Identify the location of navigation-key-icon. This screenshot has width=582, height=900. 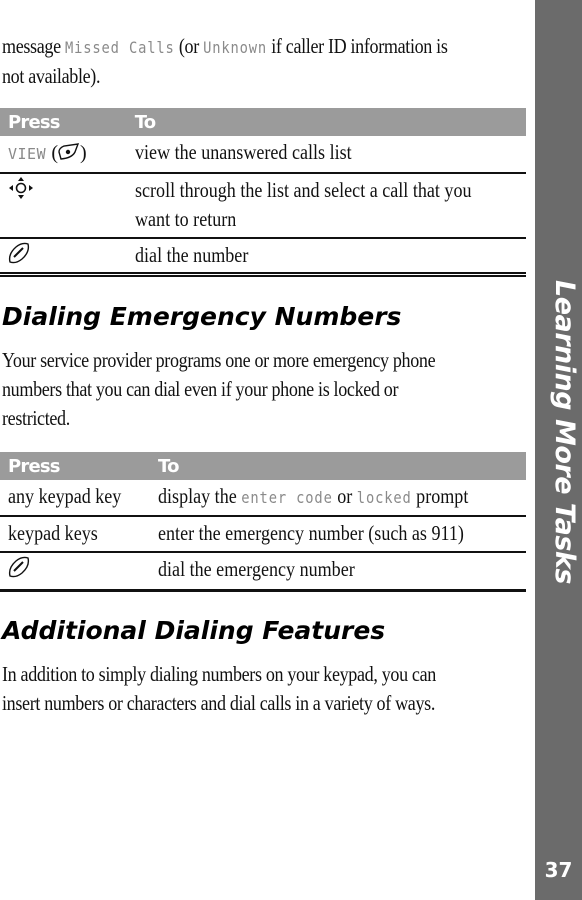
(21, 192).